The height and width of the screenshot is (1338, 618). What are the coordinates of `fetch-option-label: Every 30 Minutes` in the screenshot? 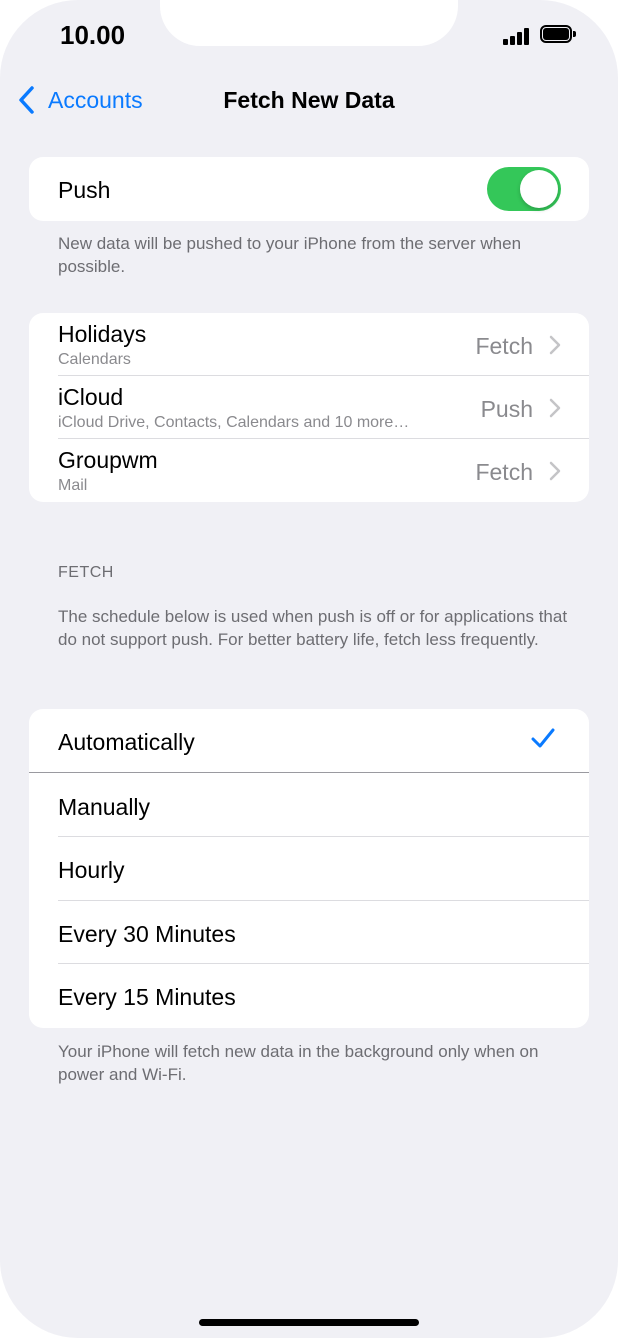 It's located at (147, 934).